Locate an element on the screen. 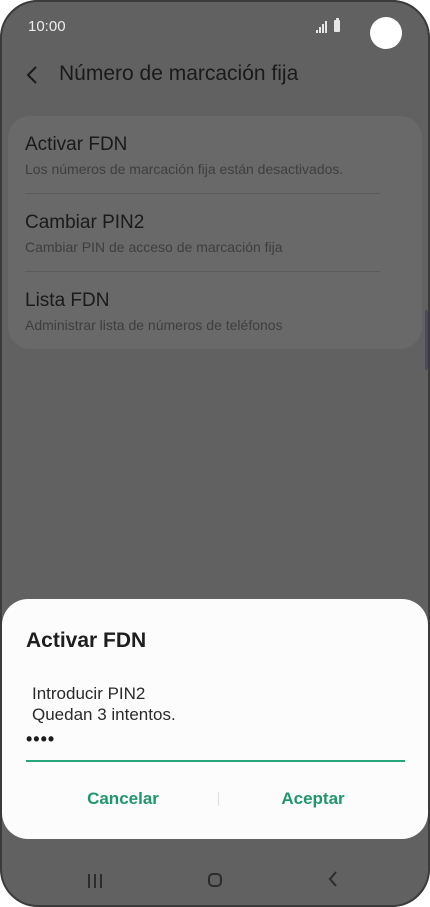  dialog-actions: Cancelar Aceptar is located at coordinates (215, 799).